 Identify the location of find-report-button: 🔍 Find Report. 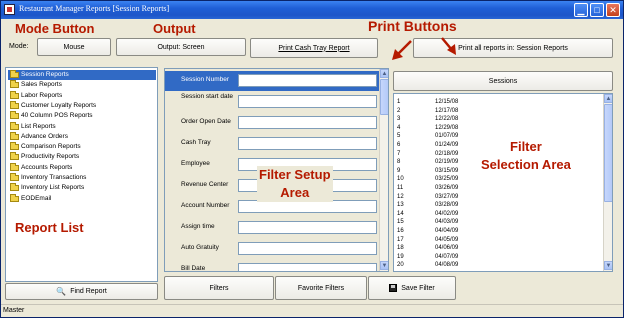
(81, 291).